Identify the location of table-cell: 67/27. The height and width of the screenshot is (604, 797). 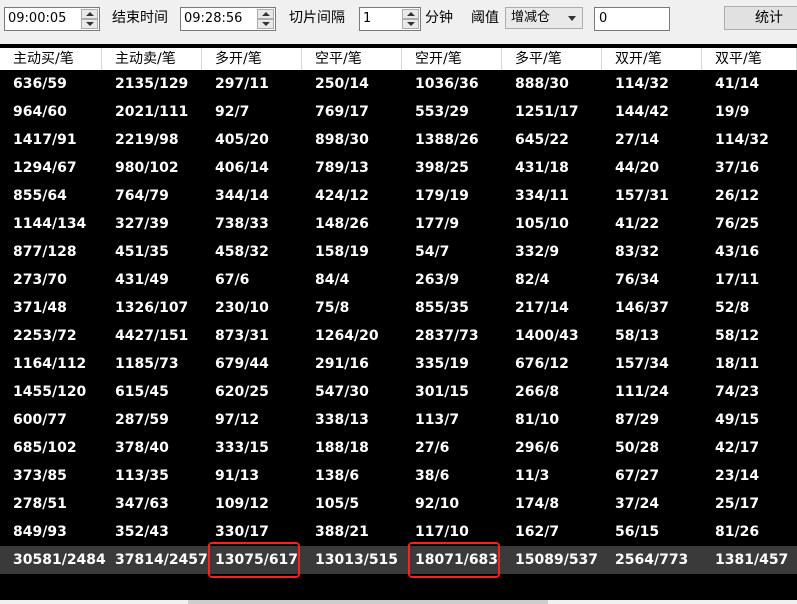
(637, 476).